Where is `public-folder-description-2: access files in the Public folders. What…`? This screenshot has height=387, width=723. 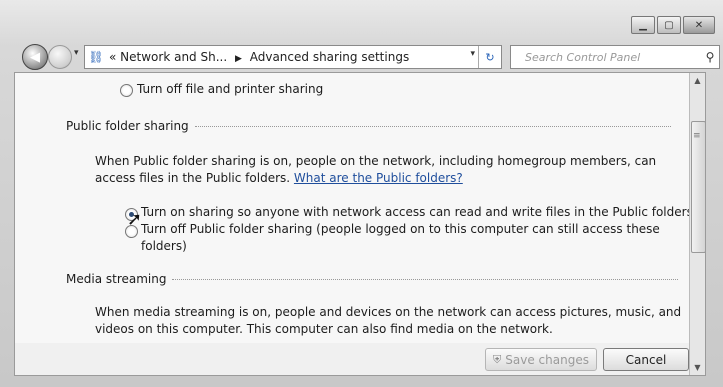
public-folder-description-2: access files in the Public folders. What… is located at coordinates (279, 178).